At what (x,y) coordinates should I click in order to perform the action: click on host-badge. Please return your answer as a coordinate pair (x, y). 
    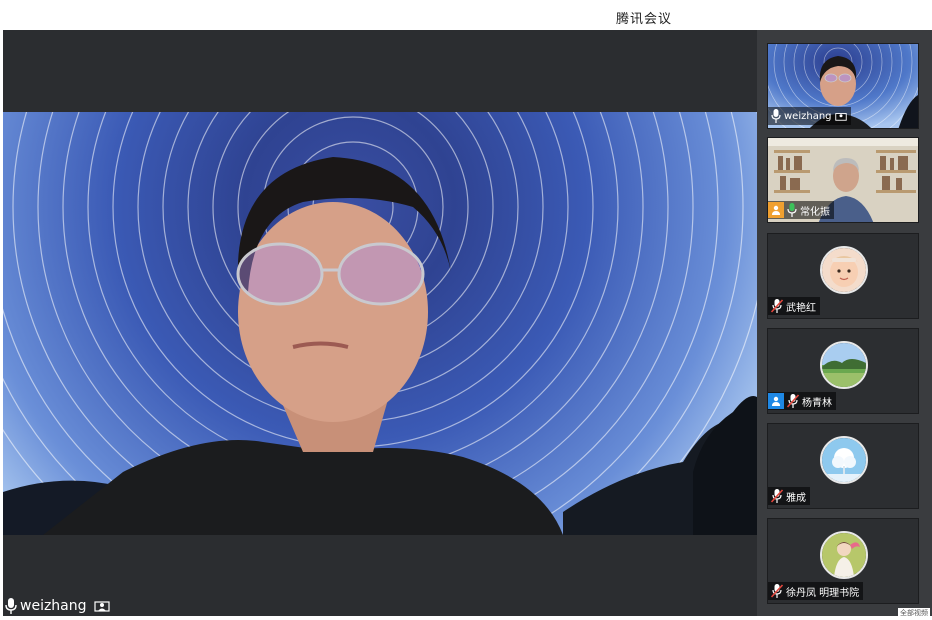
    Looking at the image, I should click on (776, 210).